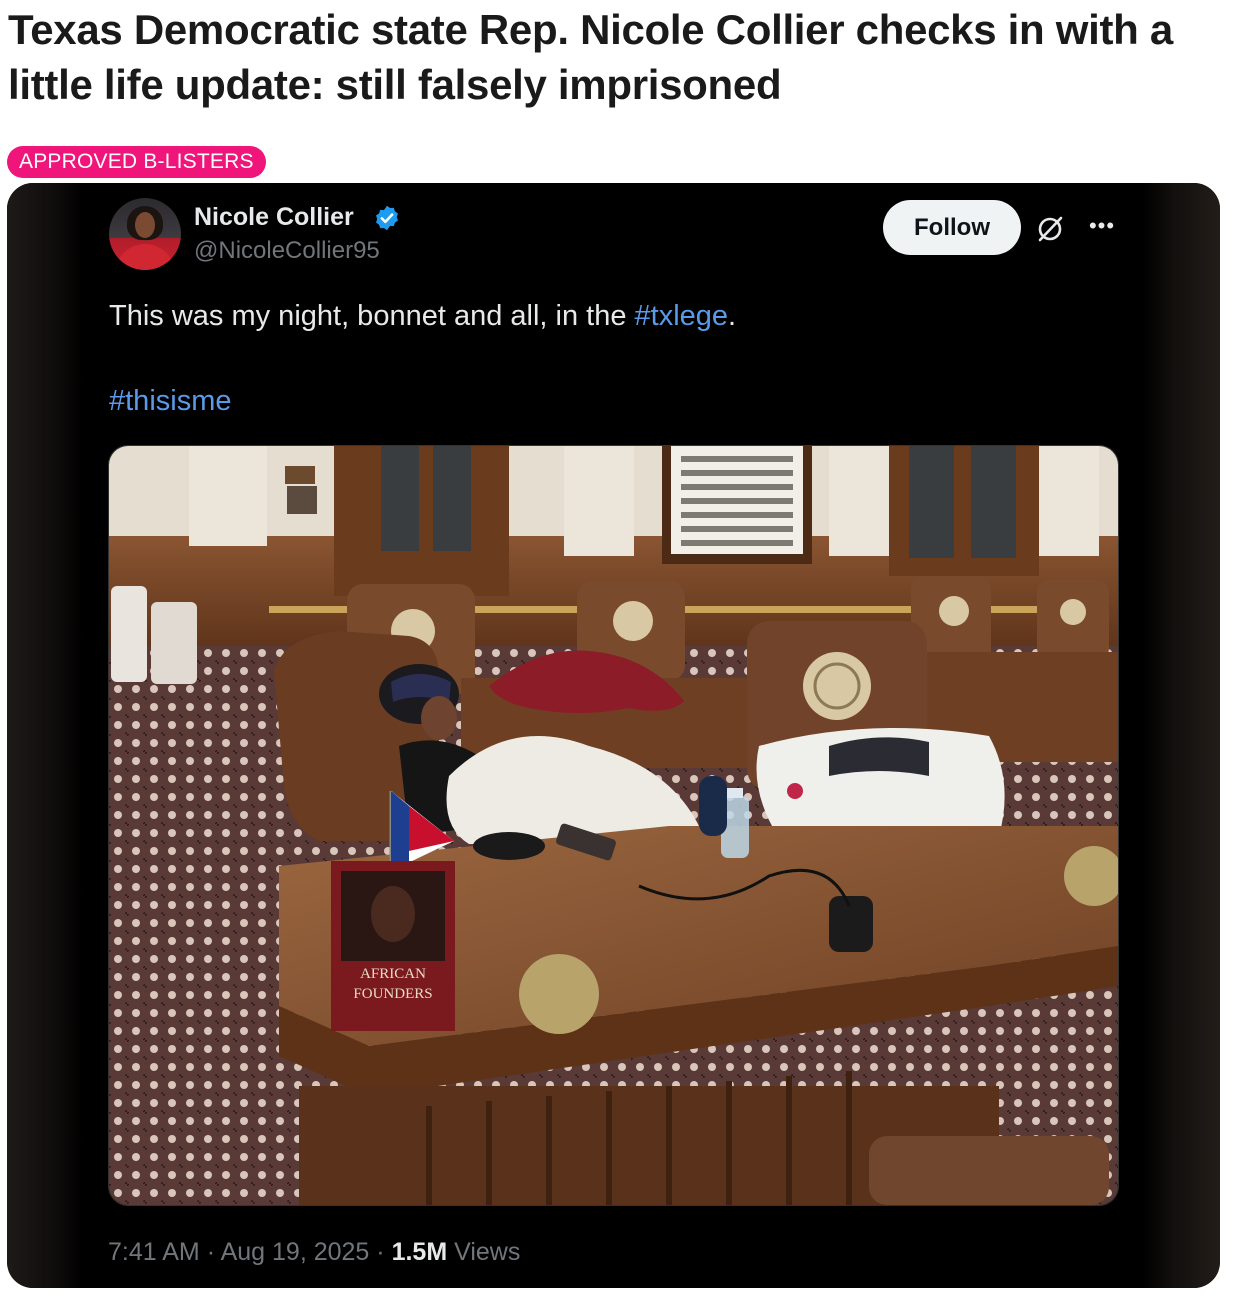 The image size is (1236, 1310). I want to click on verified-badge-icon, so click(387, 218).